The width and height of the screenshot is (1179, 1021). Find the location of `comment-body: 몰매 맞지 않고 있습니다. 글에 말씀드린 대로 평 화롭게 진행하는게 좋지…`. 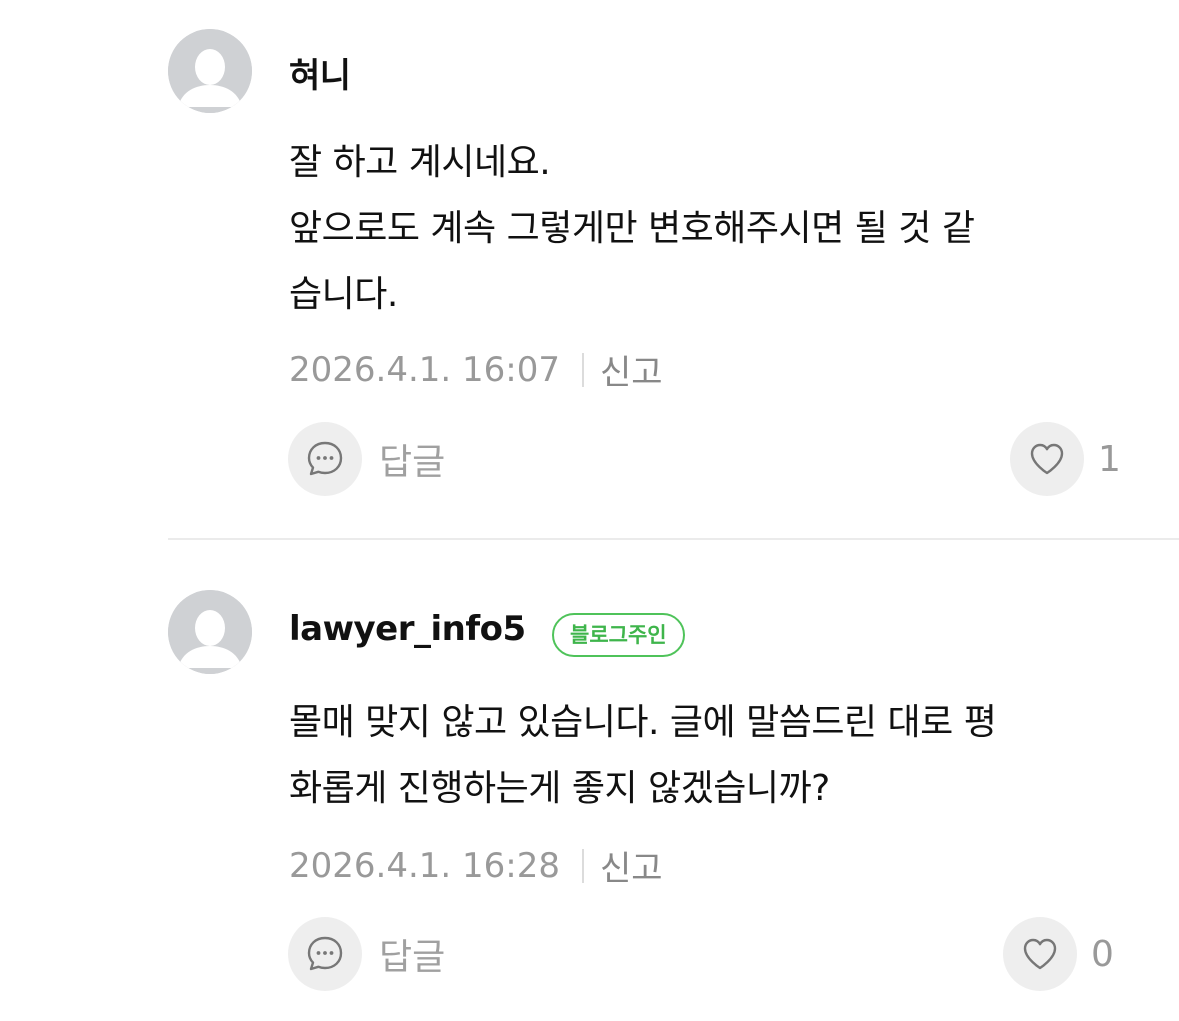

comment-body: 몰매 맞지 않고 있습니다. 글에 말씀드린 대로 평 화롭게 진행하는게 좋지… is located at coordinates (709, 756).